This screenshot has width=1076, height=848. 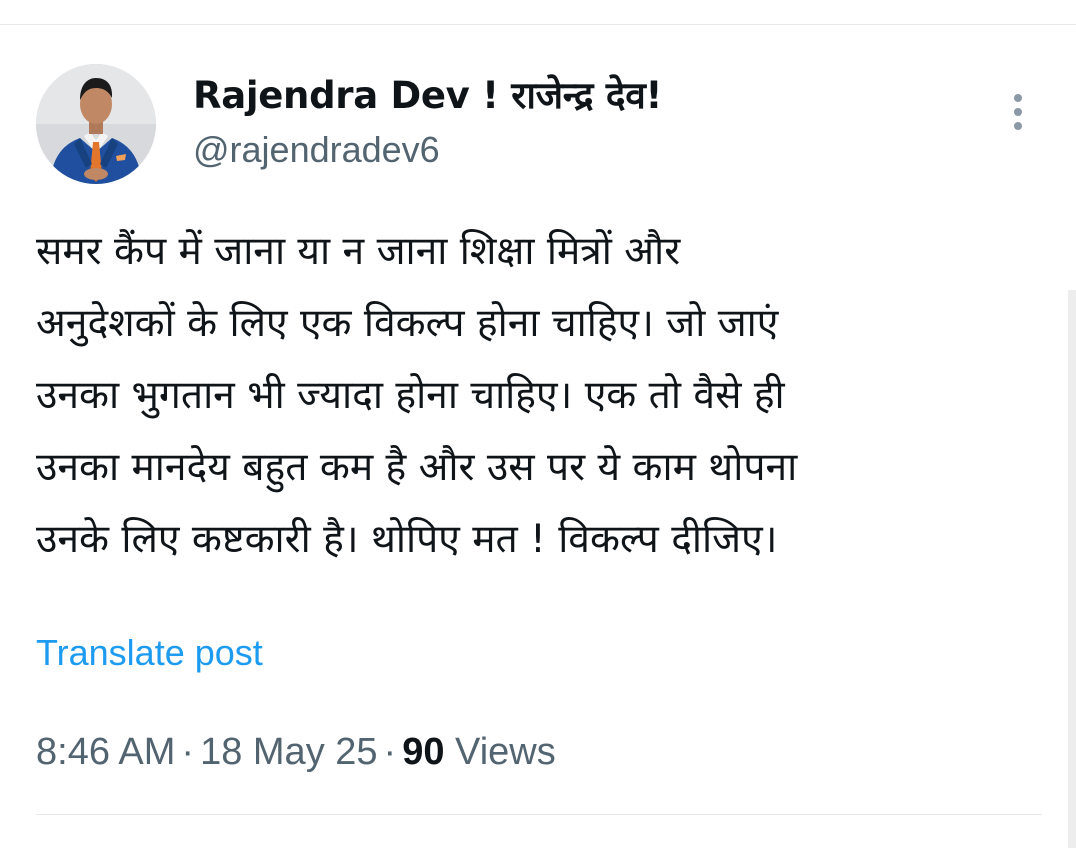 What do you see at coordinates (1072, 569) in the screenshot?
I see `scrollbar` at bounding box center [1072, 569].